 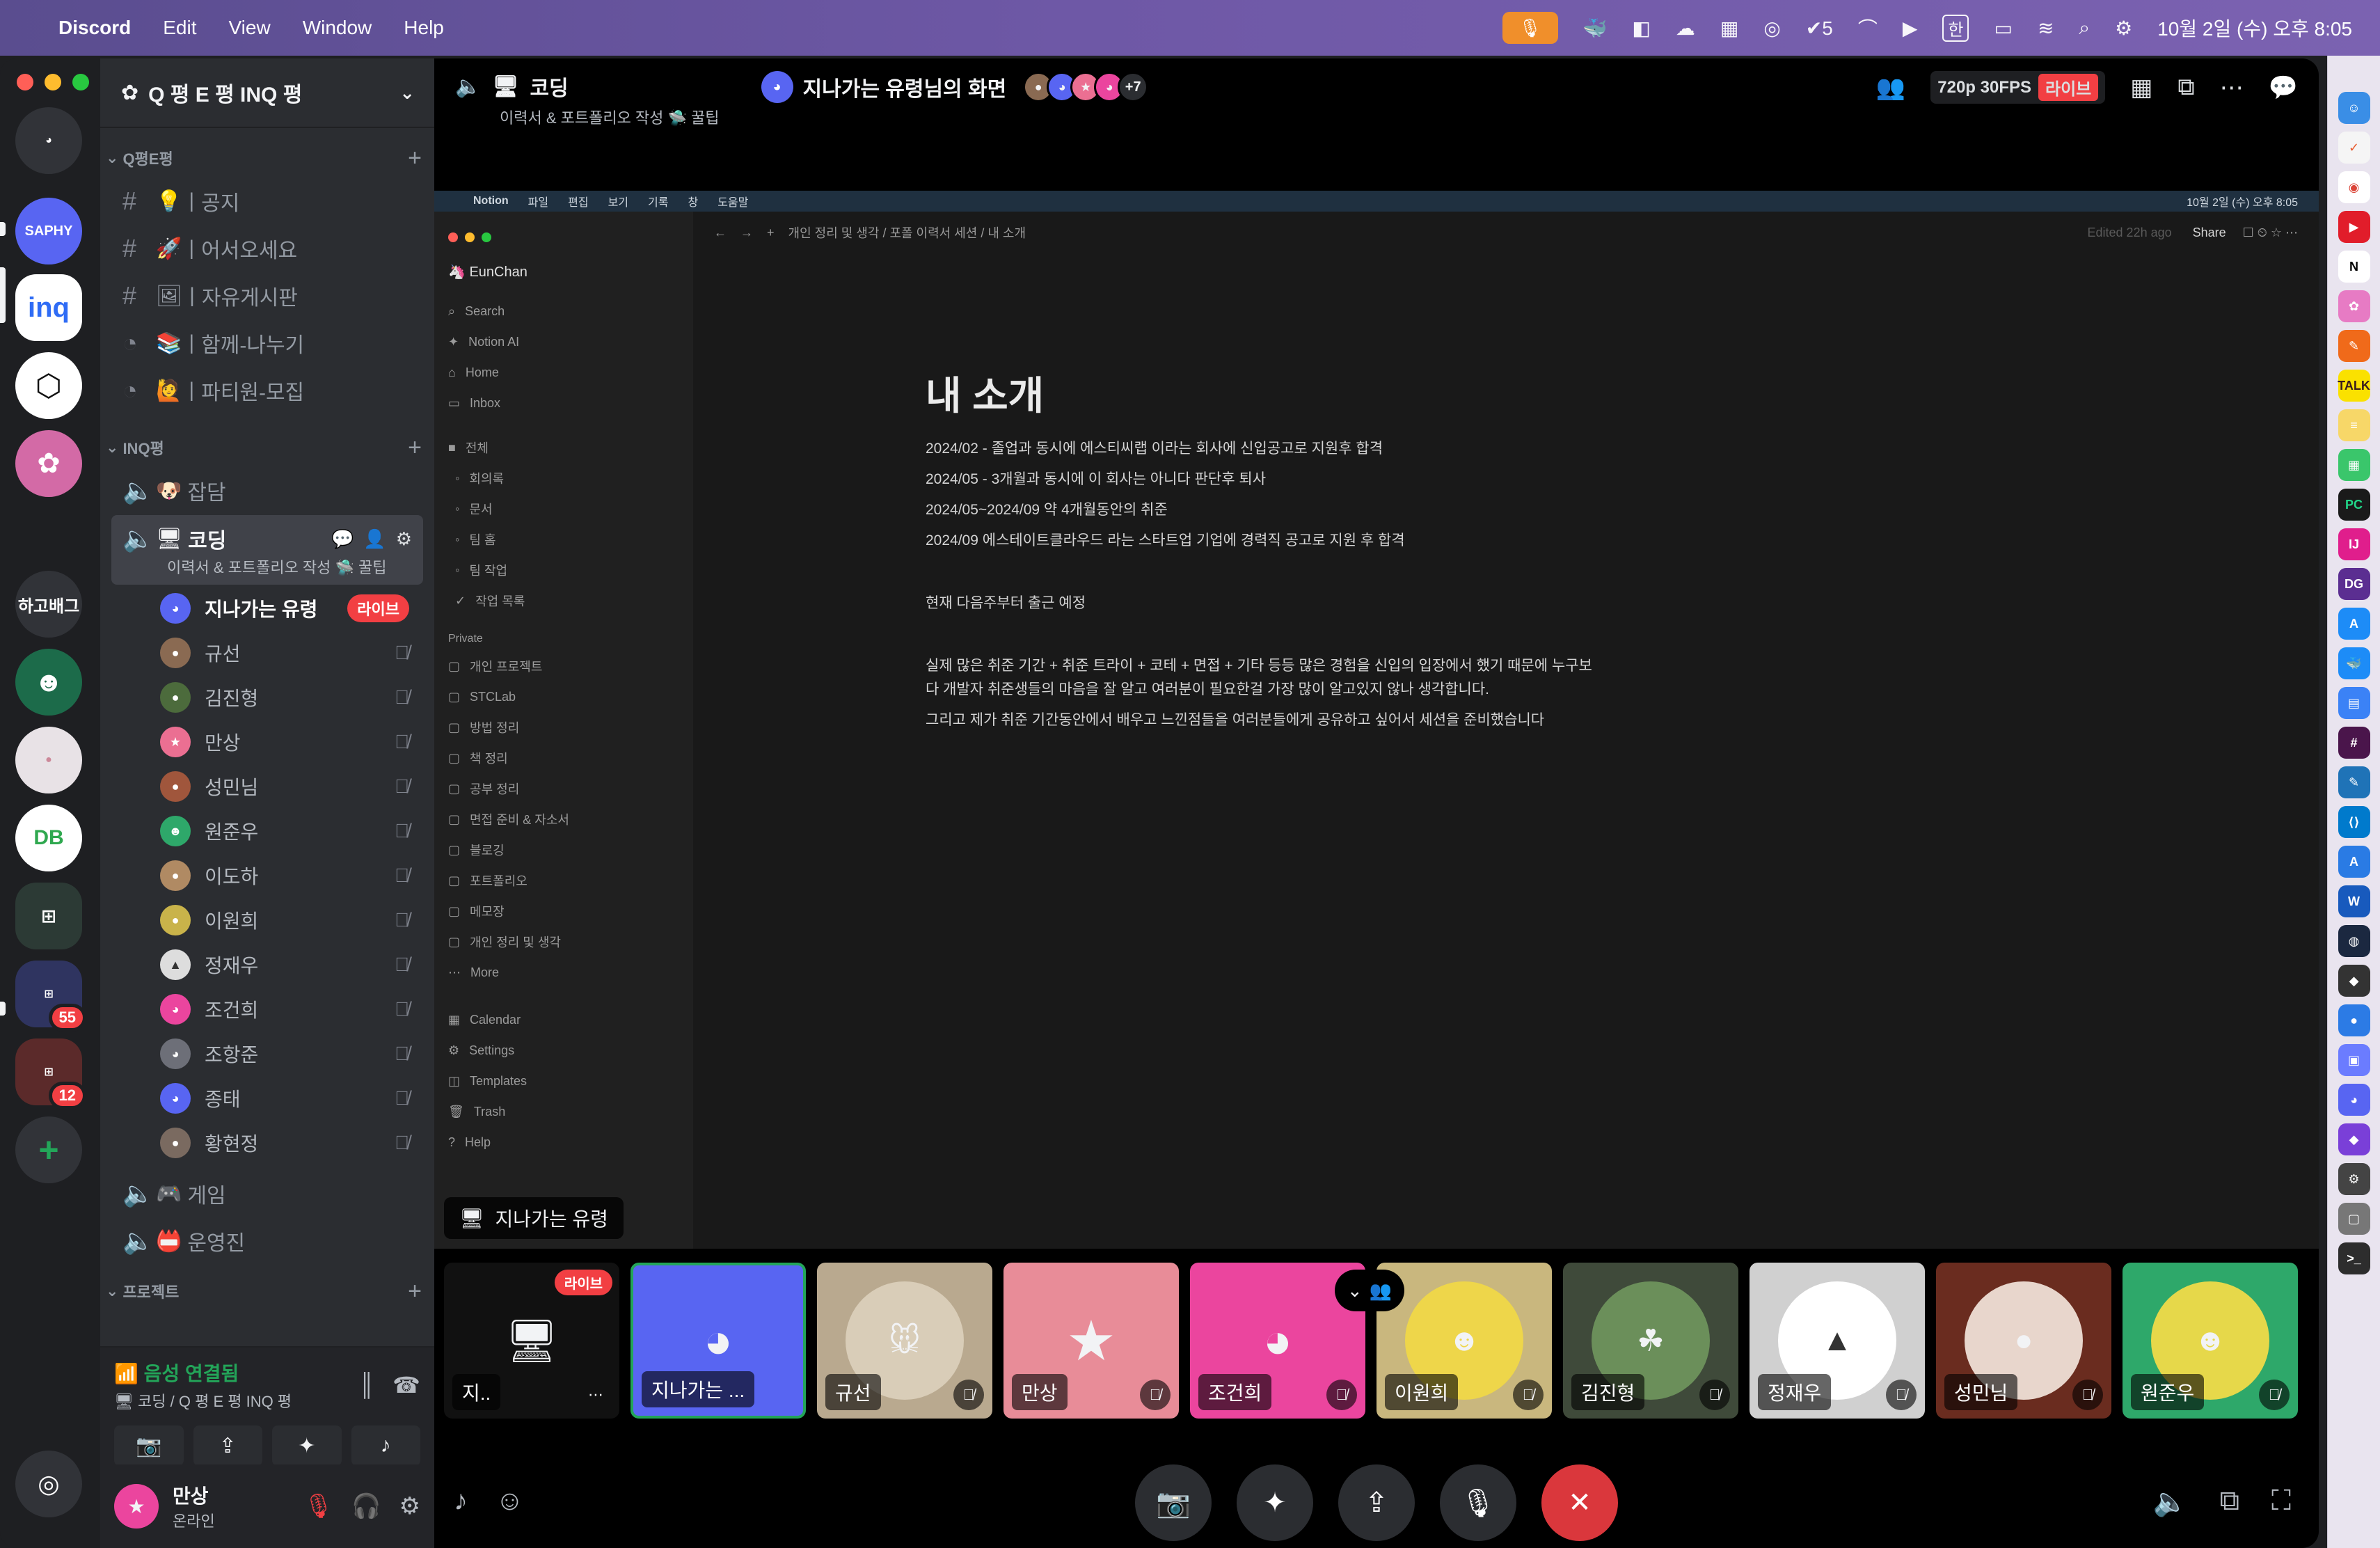 I want to click on viewer-stack: ● ◕ ★ ◕ +7, so click(x=1086, y=87).